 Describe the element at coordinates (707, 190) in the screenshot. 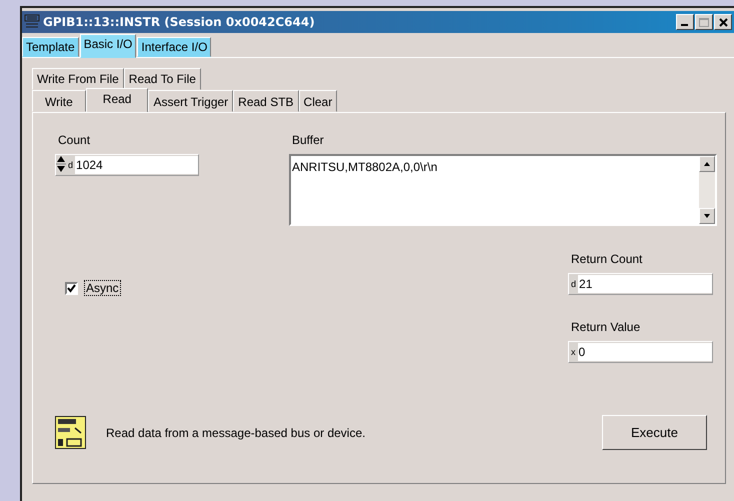

I see `scrollbar` at that location.